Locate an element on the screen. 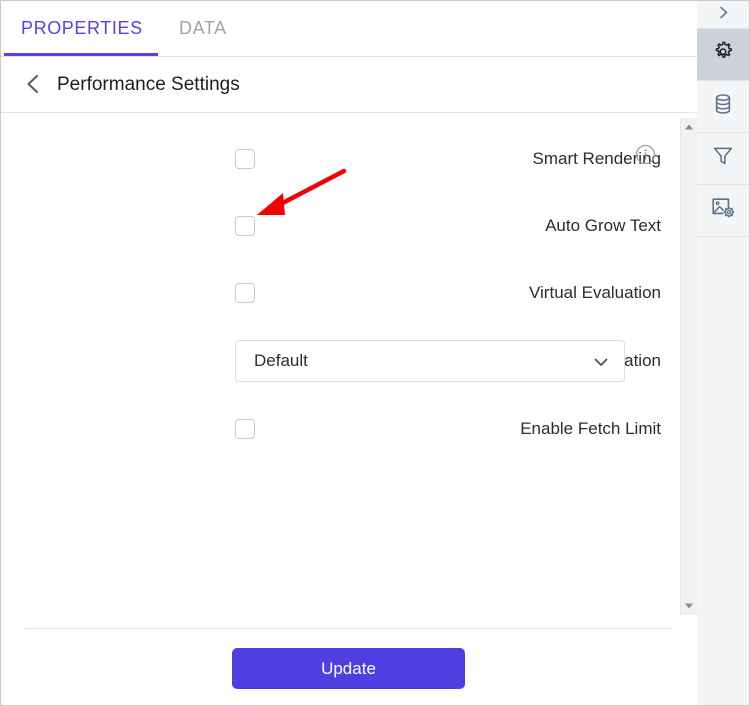  form-row-enable-fetch-limit: Enable Fetch Limit is located at coordinates (331, 429).